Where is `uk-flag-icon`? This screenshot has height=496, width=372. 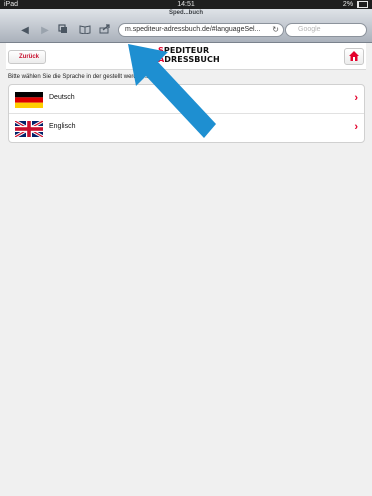 uk-flag-icon is located at coordinates (29, 129).